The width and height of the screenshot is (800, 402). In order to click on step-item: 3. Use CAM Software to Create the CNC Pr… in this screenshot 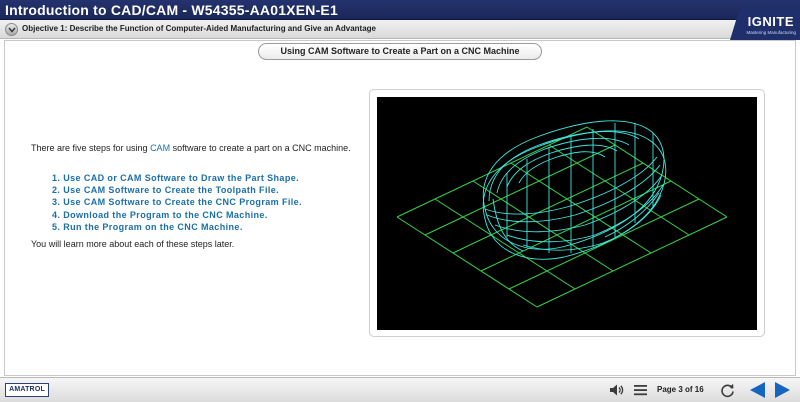, I will do `click(177, 202)`.